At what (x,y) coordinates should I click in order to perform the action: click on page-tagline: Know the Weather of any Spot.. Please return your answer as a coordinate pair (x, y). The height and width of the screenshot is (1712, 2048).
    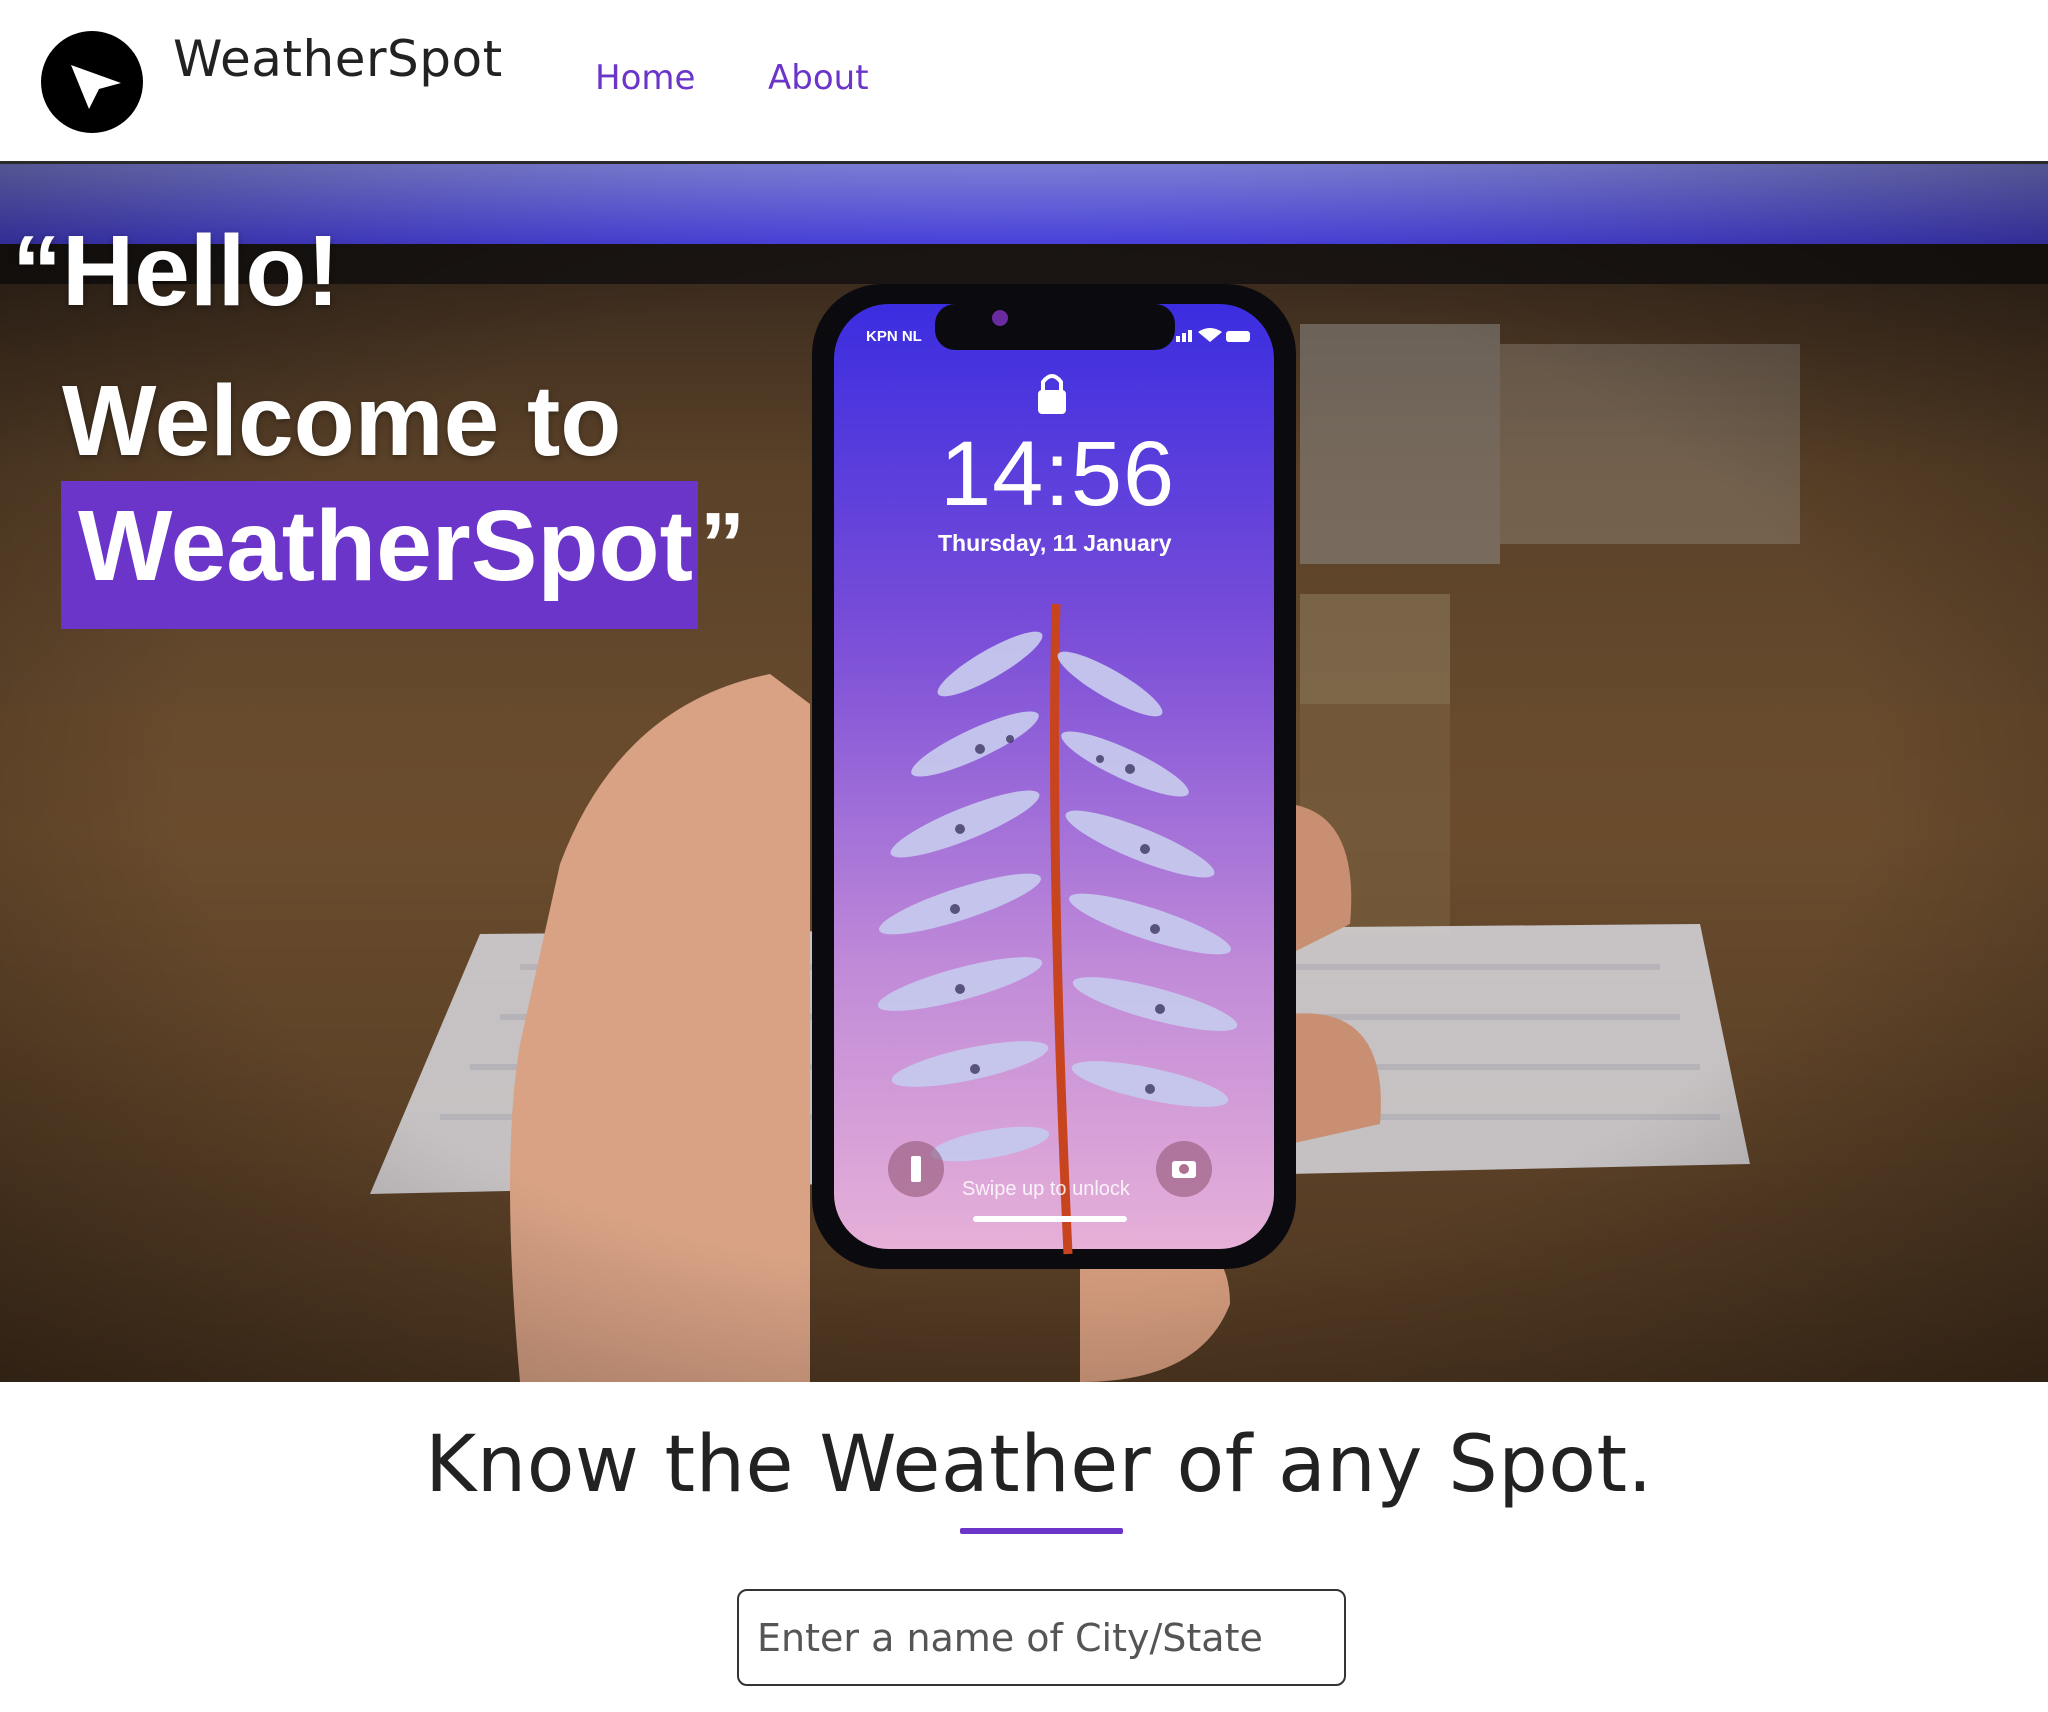
    Looking at the image, I should click on (1039, 1465).